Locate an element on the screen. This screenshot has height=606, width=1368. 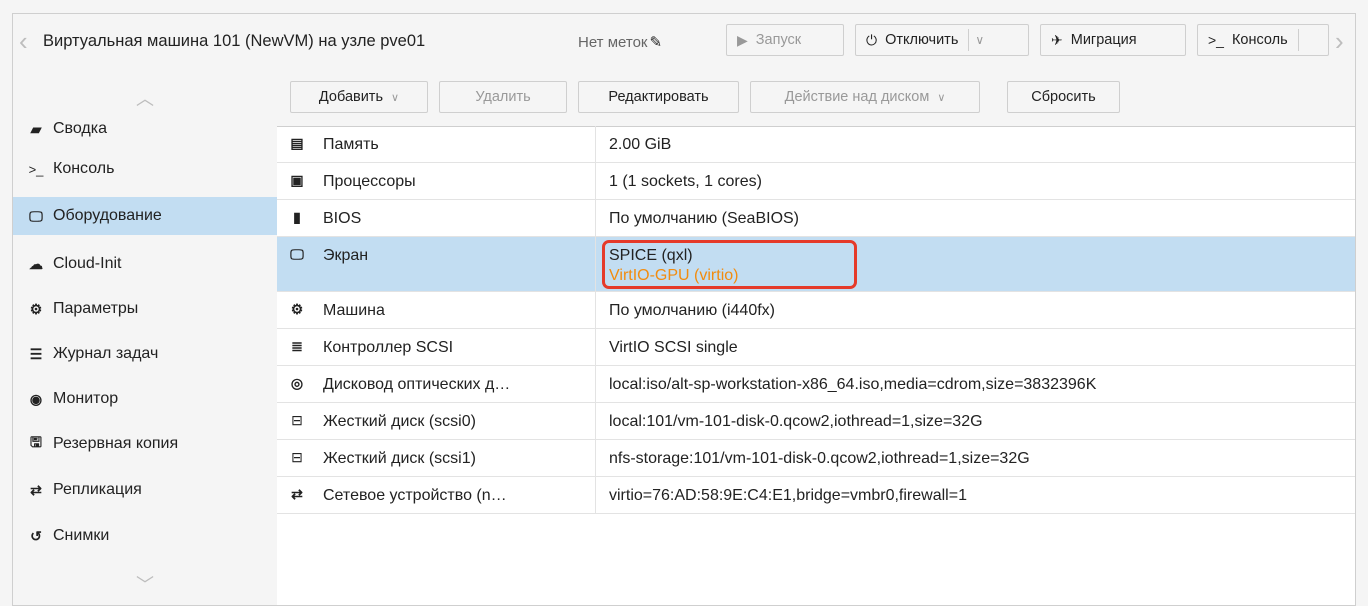
reset-label: Сбросить is located at coordinates (1063, 97).